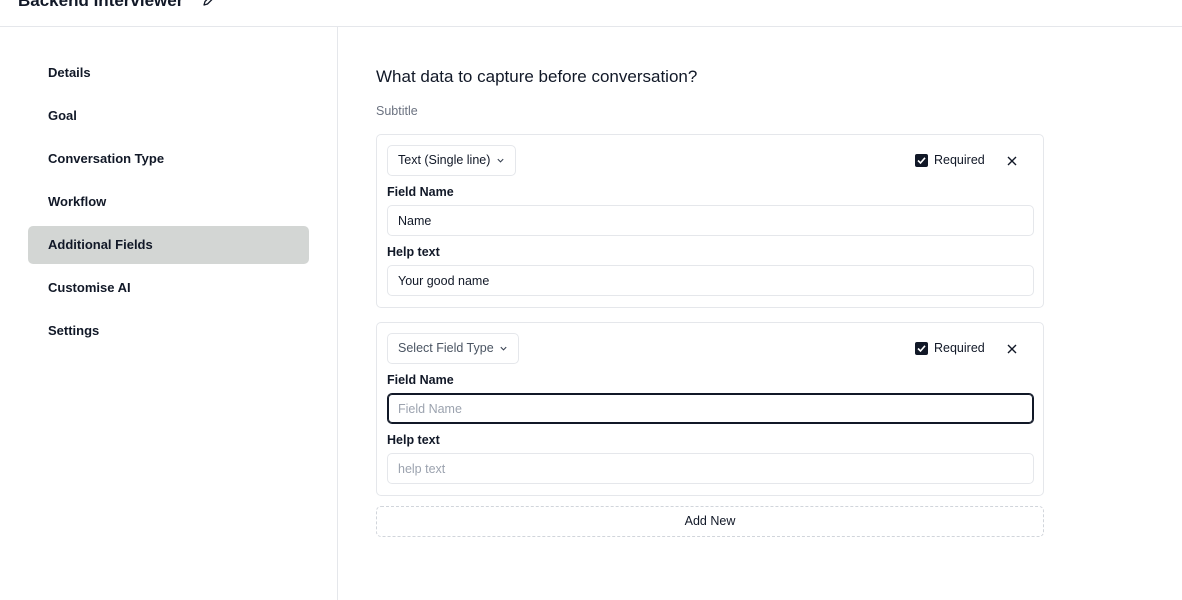  What do you see at coordinates (74, 330) in the screenshot?
I see `sidebar-item-label: Settings` at bounding box center [74, 330].